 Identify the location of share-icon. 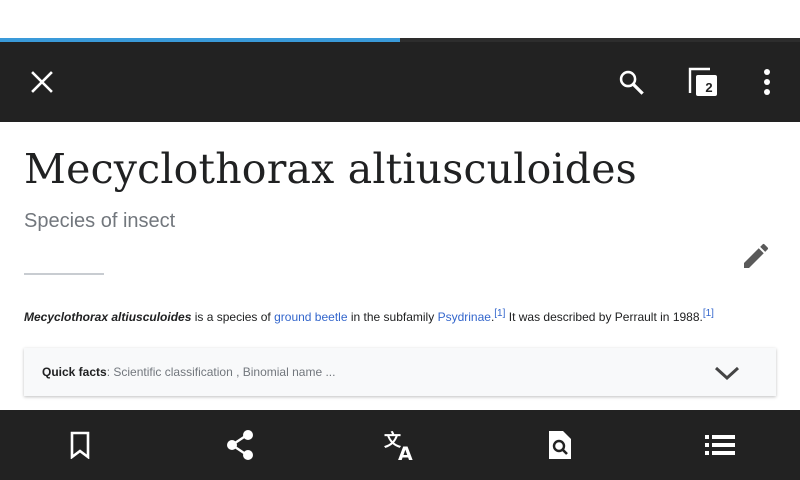
(240, 445).